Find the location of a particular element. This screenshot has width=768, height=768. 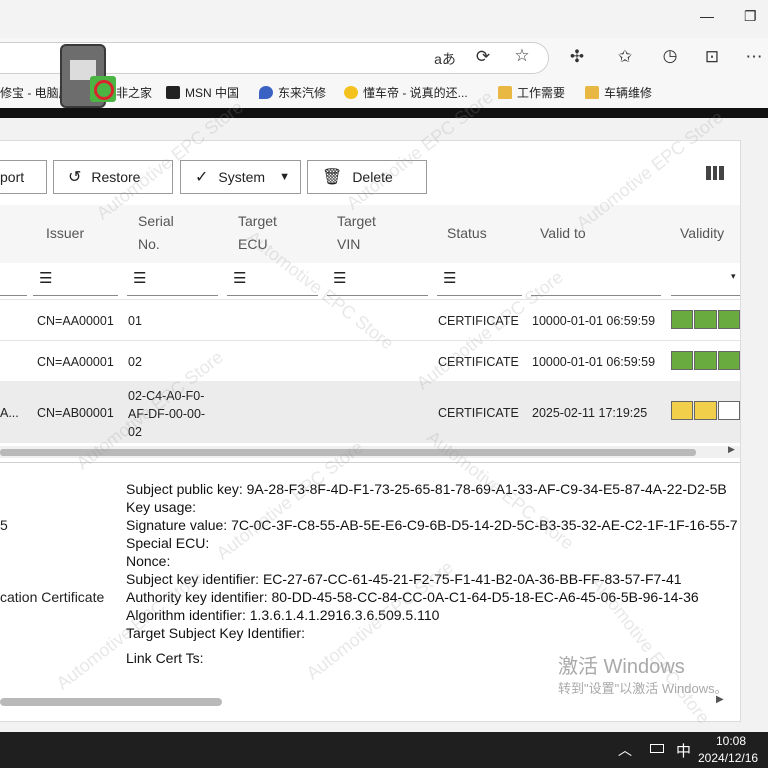

chevron-up-icon: ︿ is located at coordinates (625, 750).